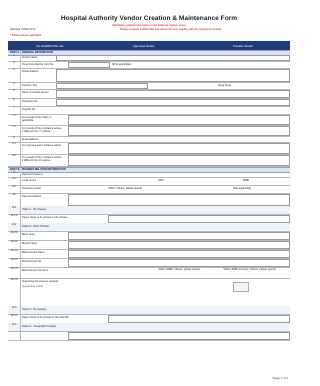 The width and height of the screenshot is (320, 386). What do you see at coordinates (173, 75) in the screenshot?
I see `postal-address-field` at bounding box center [173, 75].